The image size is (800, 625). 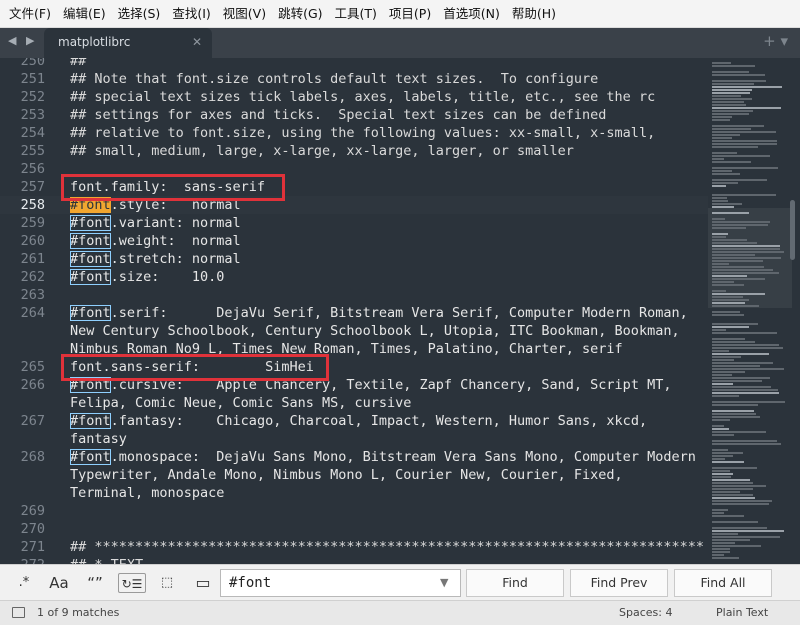 I want to click on find-input, so click(x=340, y=583).